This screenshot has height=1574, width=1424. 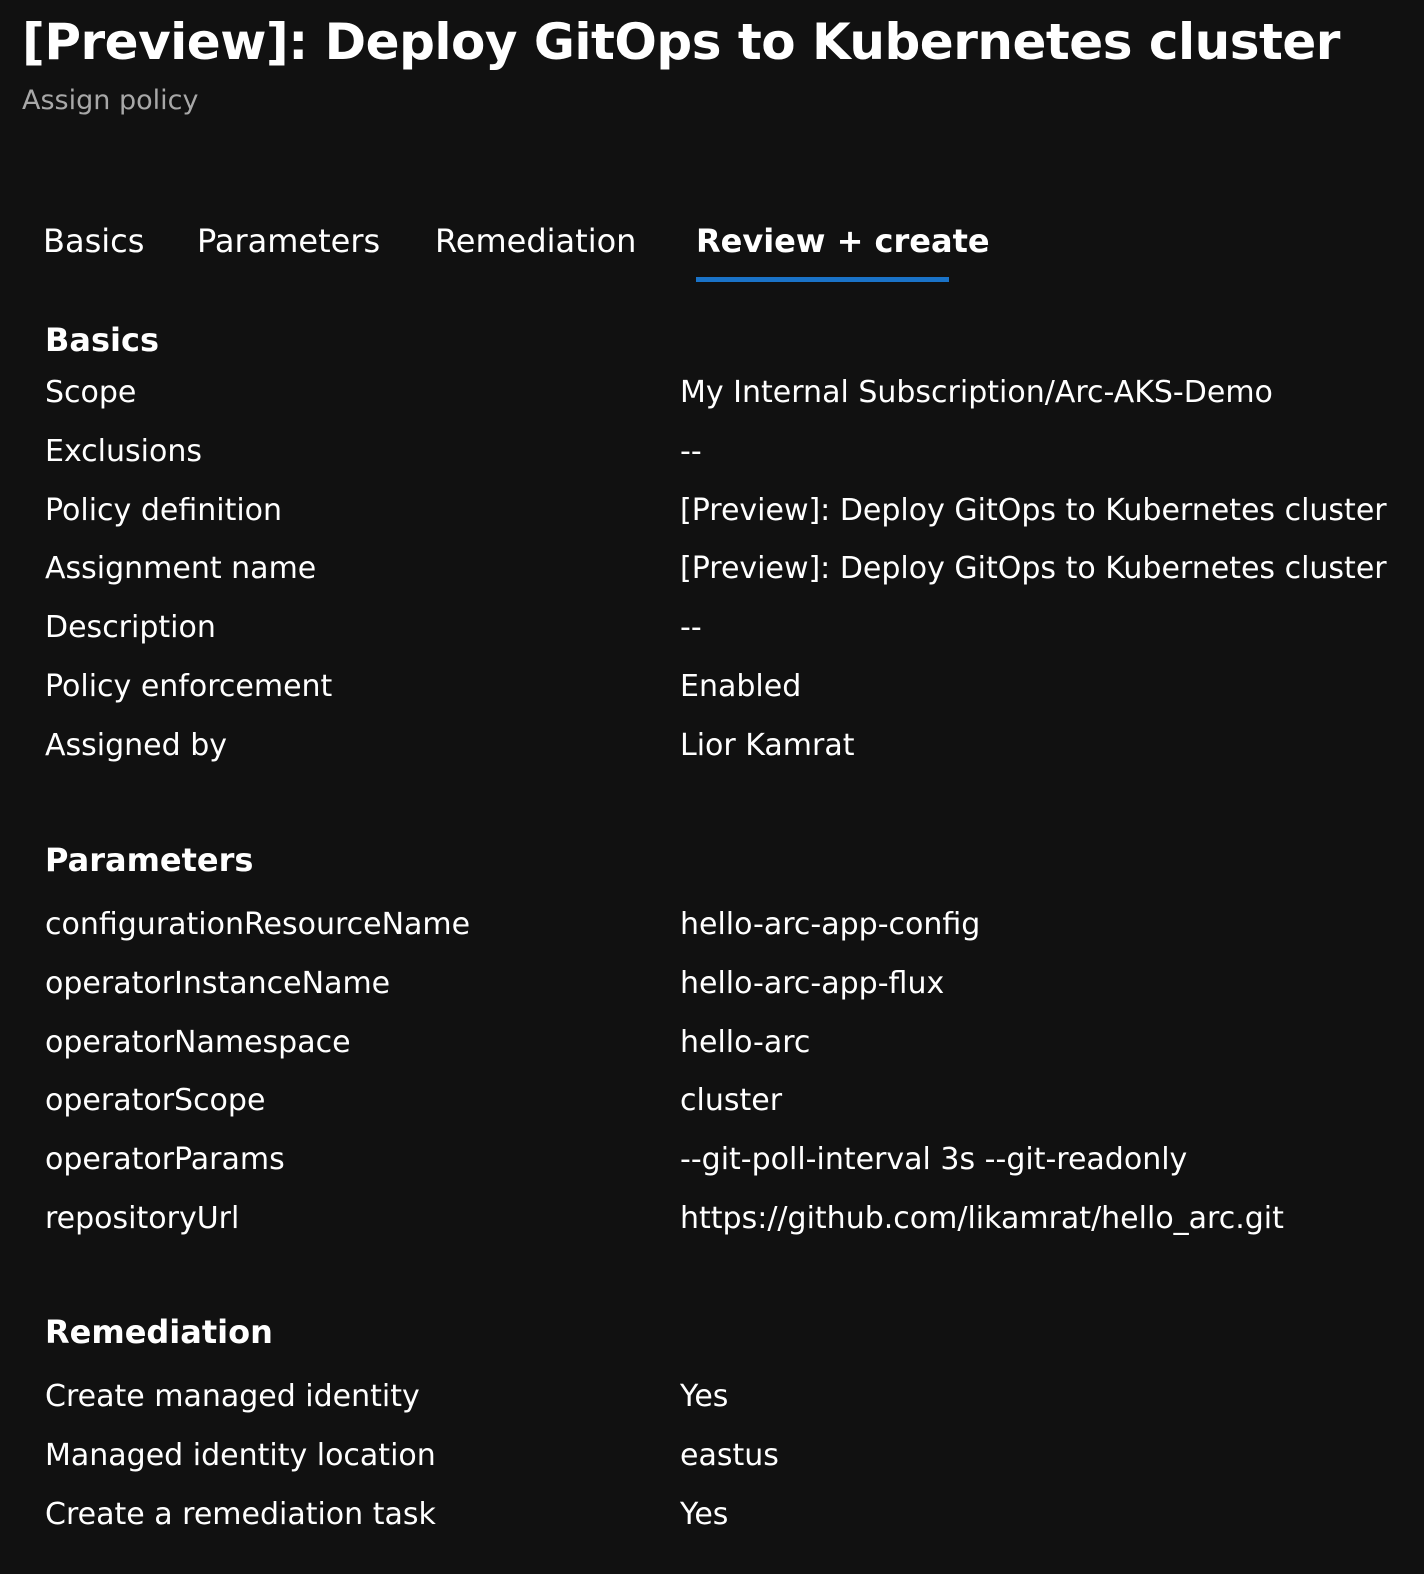 I want to click on row-label: Description, so click(x=130, y=628).